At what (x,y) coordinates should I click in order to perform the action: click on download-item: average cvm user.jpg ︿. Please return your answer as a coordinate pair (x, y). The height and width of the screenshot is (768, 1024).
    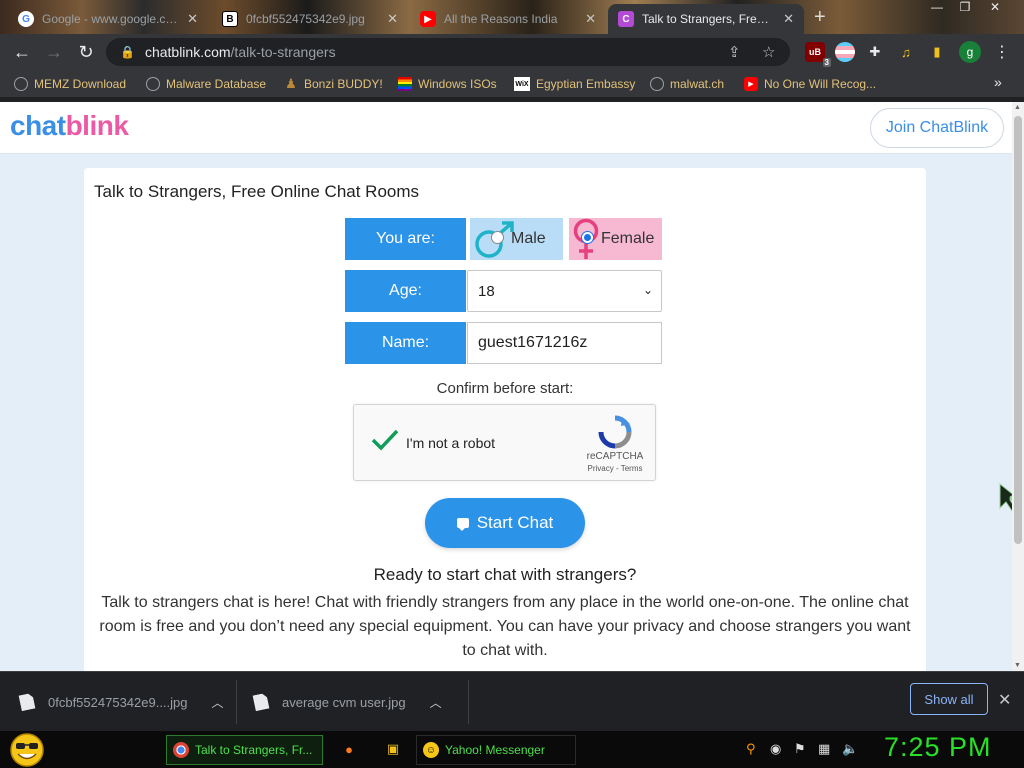
    Looking at the image, I should click on (348, 702).